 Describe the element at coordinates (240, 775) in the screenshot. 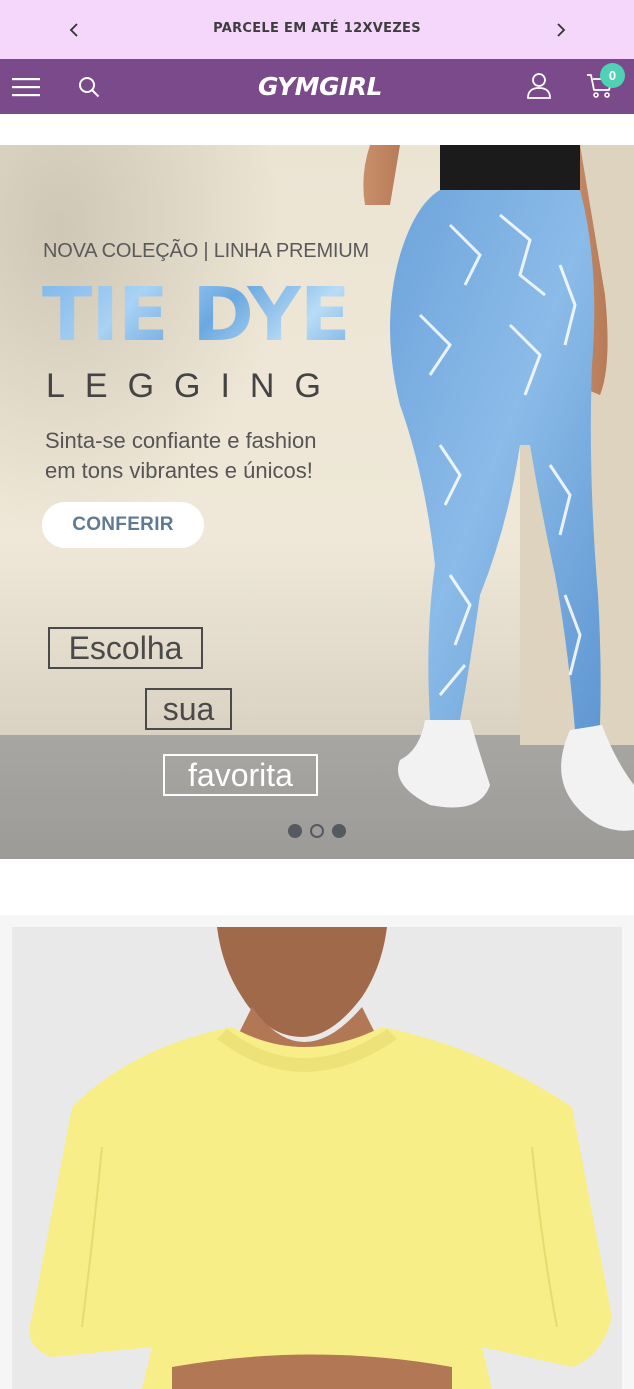

I see `hero-boxed-word-3: favorita` at that location.